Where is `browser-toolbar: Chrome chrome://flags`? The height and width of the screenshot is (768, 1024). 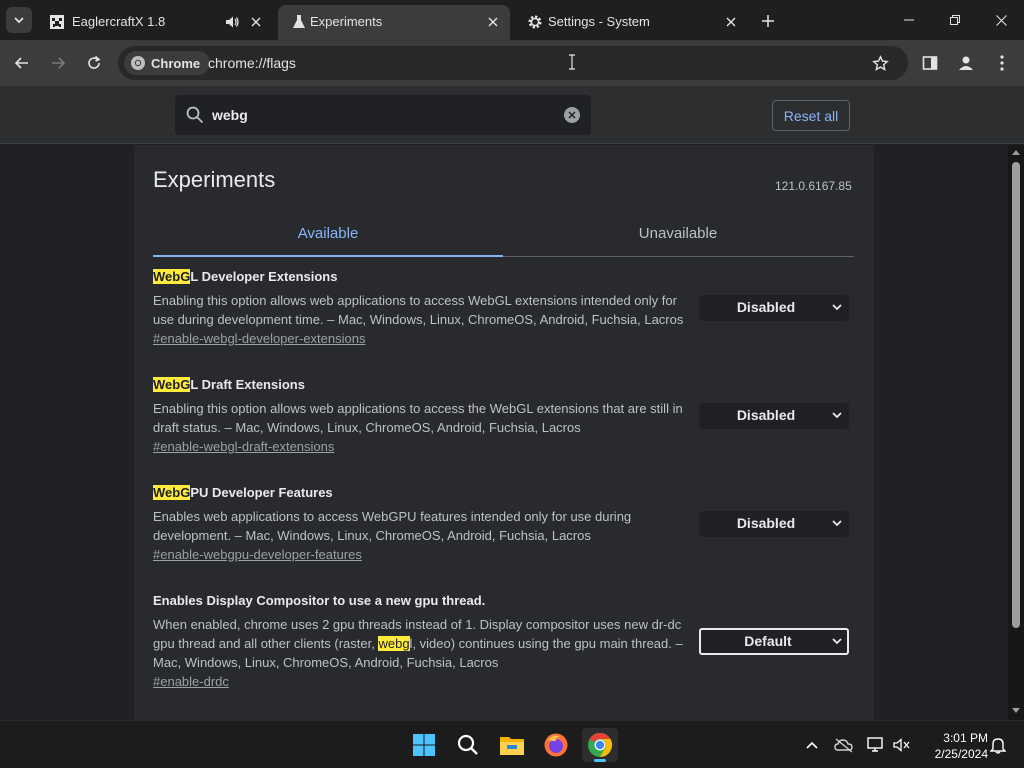
browser-toolbar: Chrome chrome://flags is located at coordinates (512, 63).